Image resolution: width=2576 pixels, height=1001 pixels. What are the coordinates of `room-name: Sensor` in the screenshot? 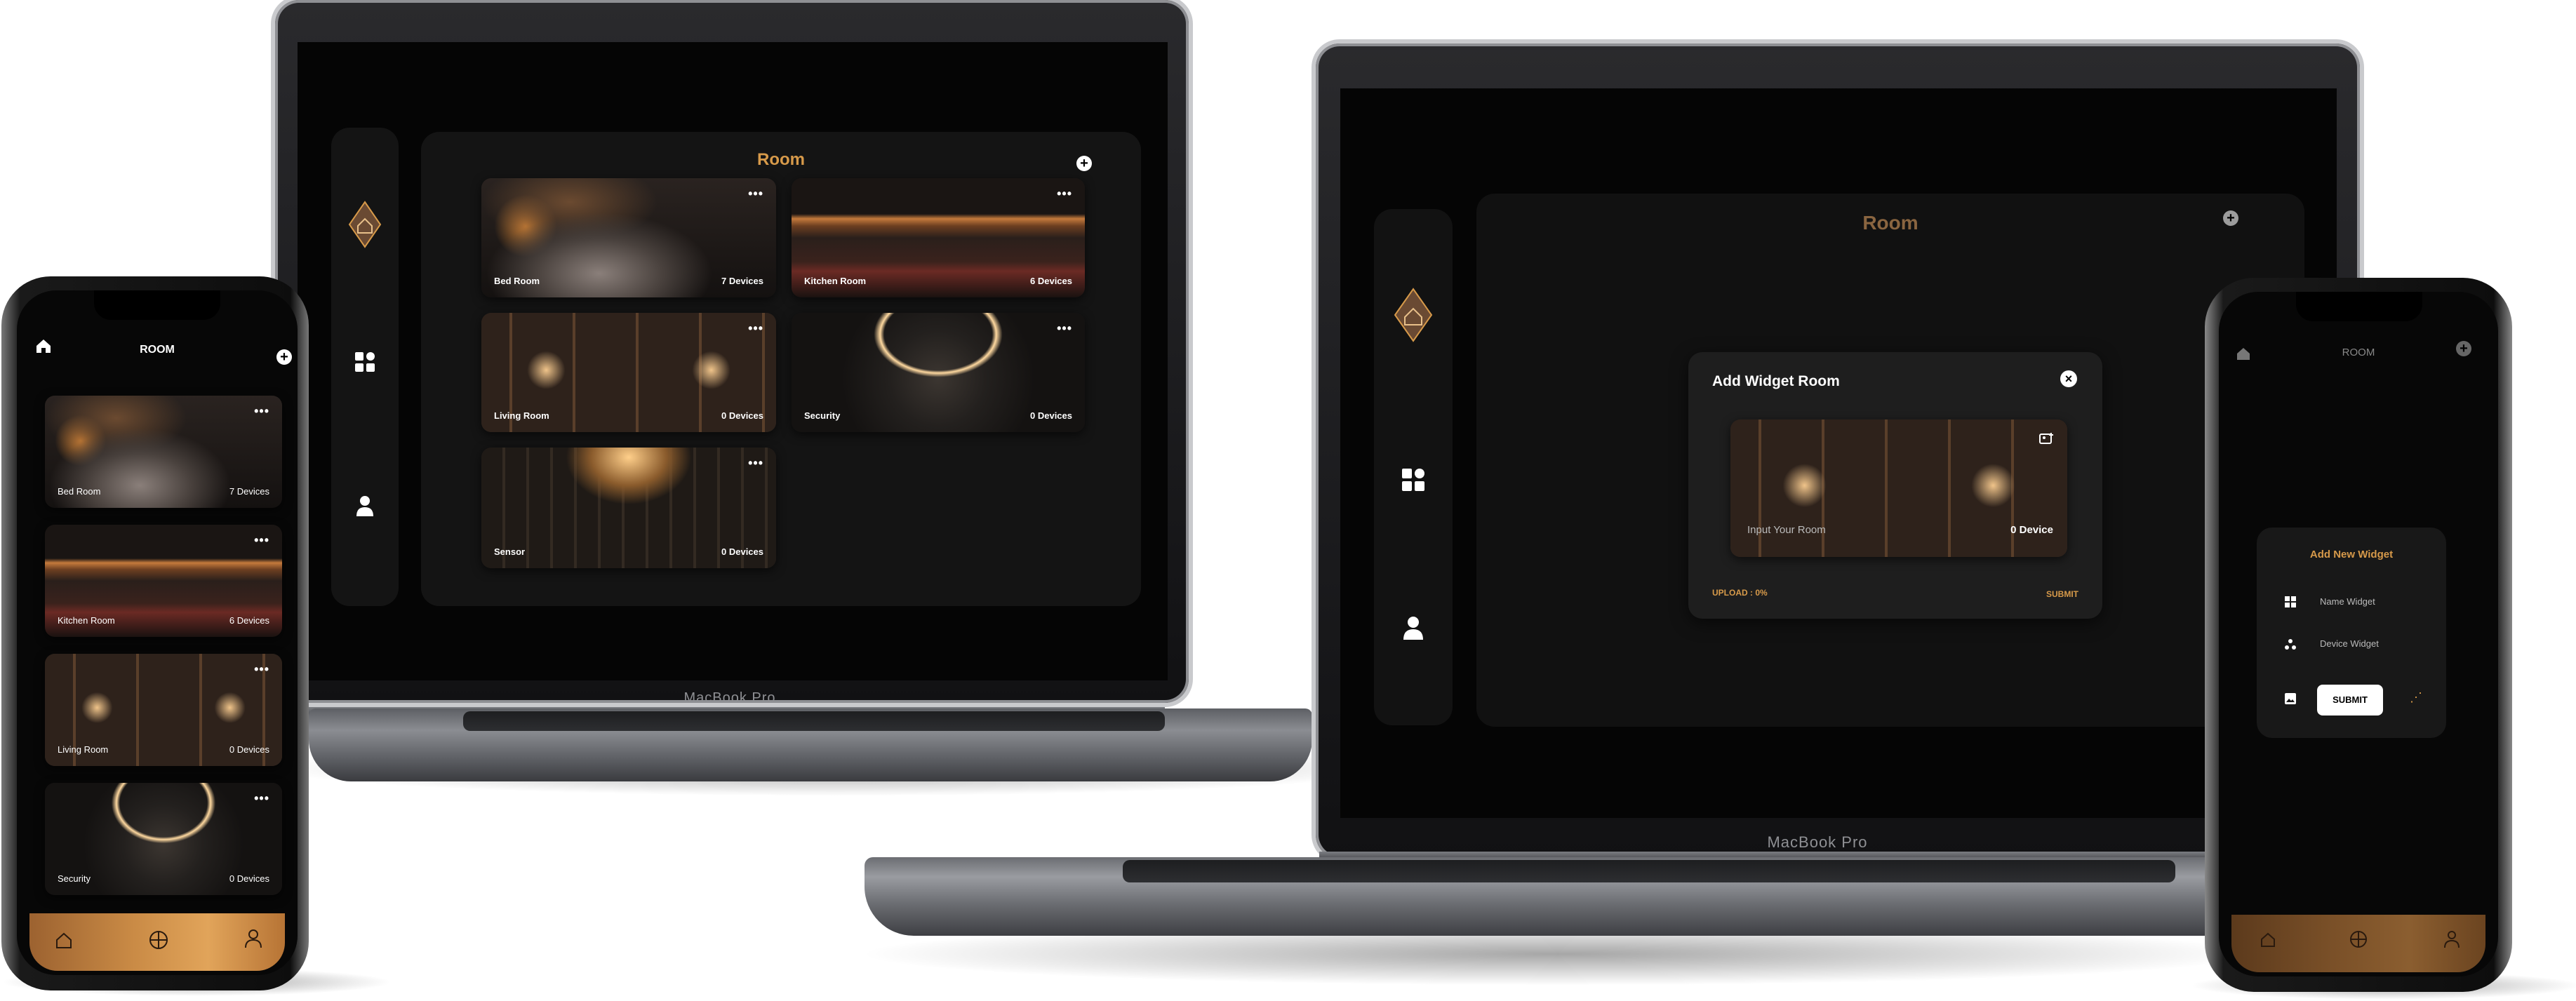 It's located at (510, 552).